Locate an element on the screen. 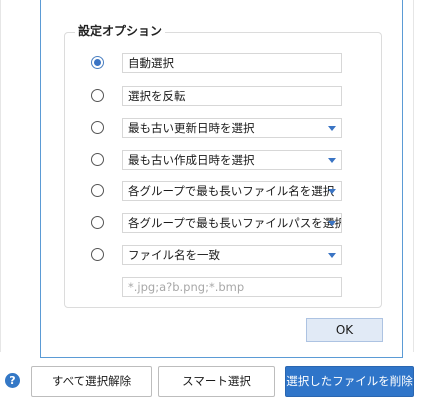 The height and width of the screenshot is (411, 425). option-row-invert-selection: 選択を反転 is located at coordinates (222, 96).